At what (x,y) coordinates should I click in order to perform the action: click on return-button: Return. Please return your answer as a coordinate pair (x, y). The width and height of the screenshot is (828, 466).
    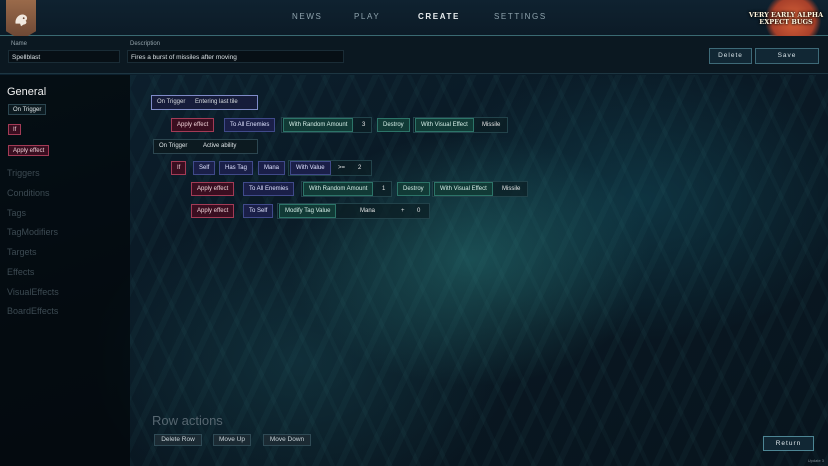
    Looking at the image, I should click on (788, 443).